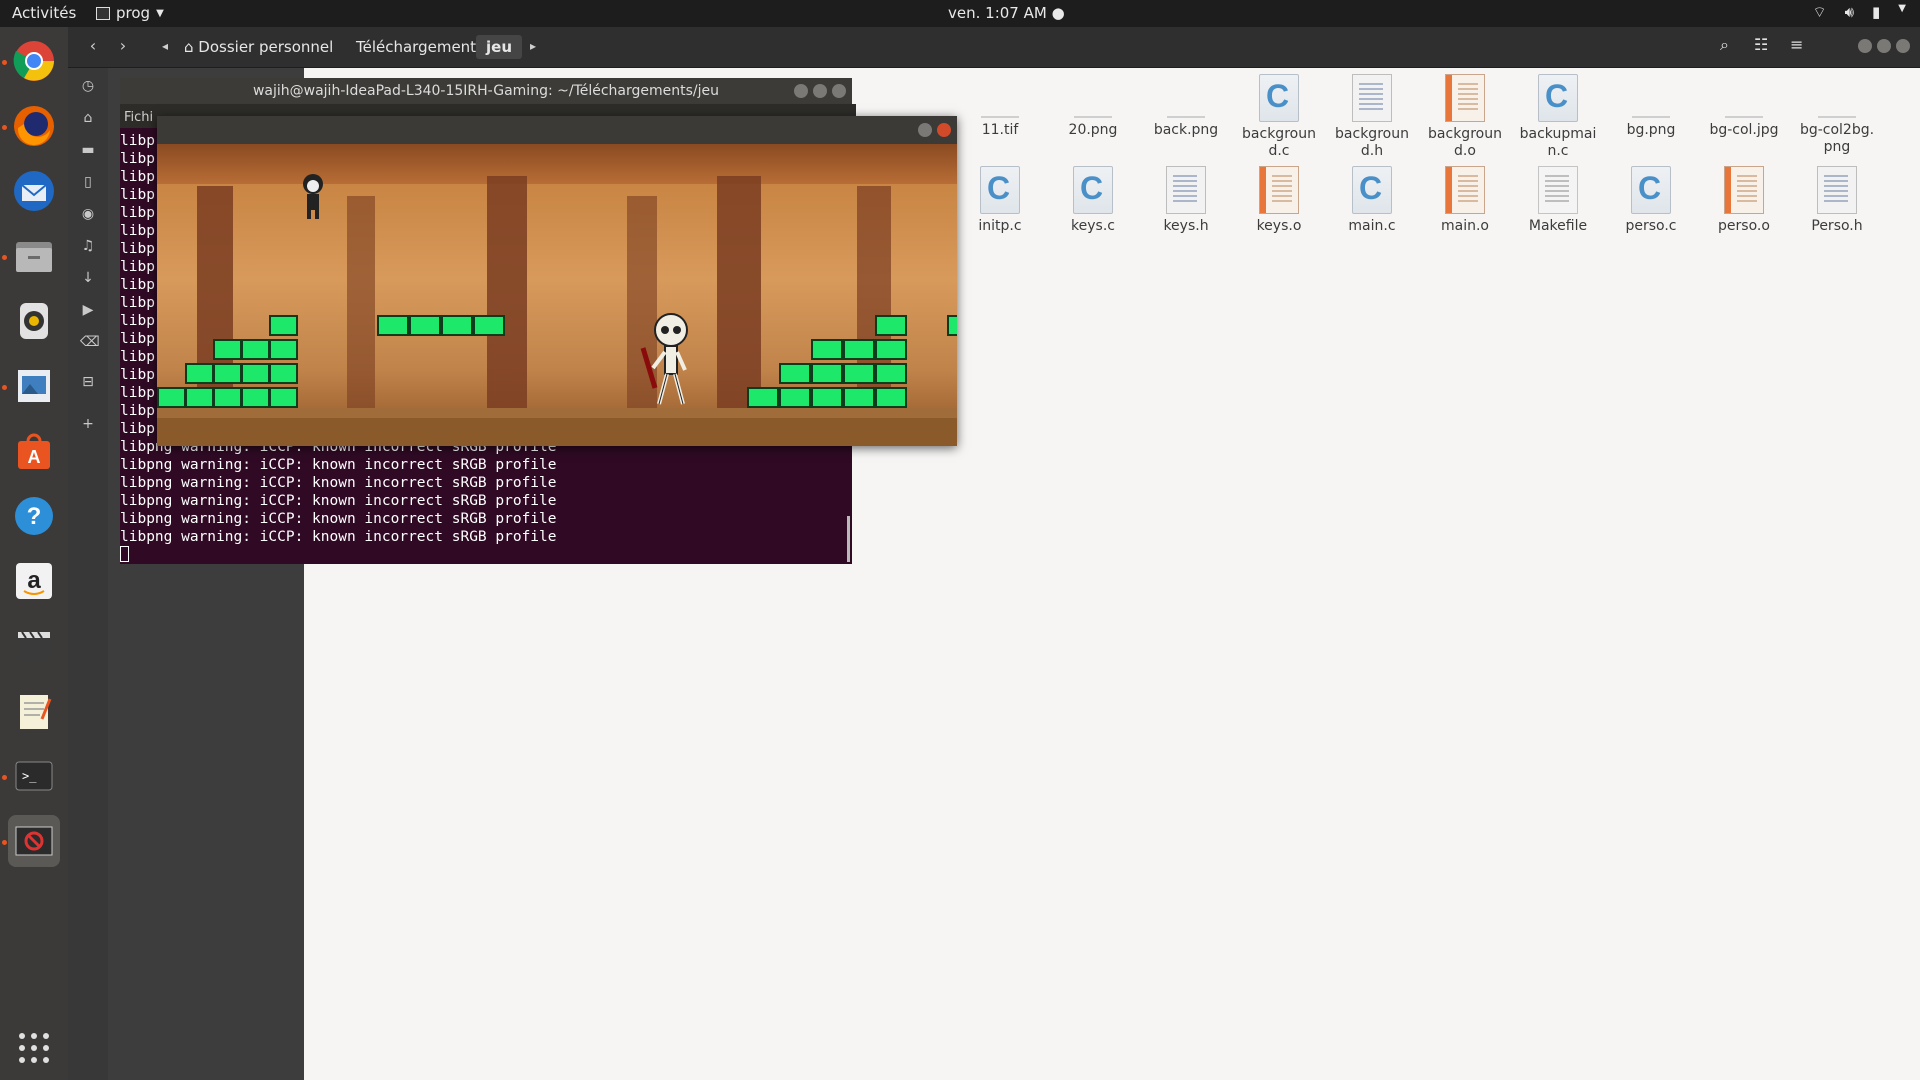 Image resolution: width=1920 pixels, height=1080 pixels. I want to click on download-icon: ↓, so click(88, 278).